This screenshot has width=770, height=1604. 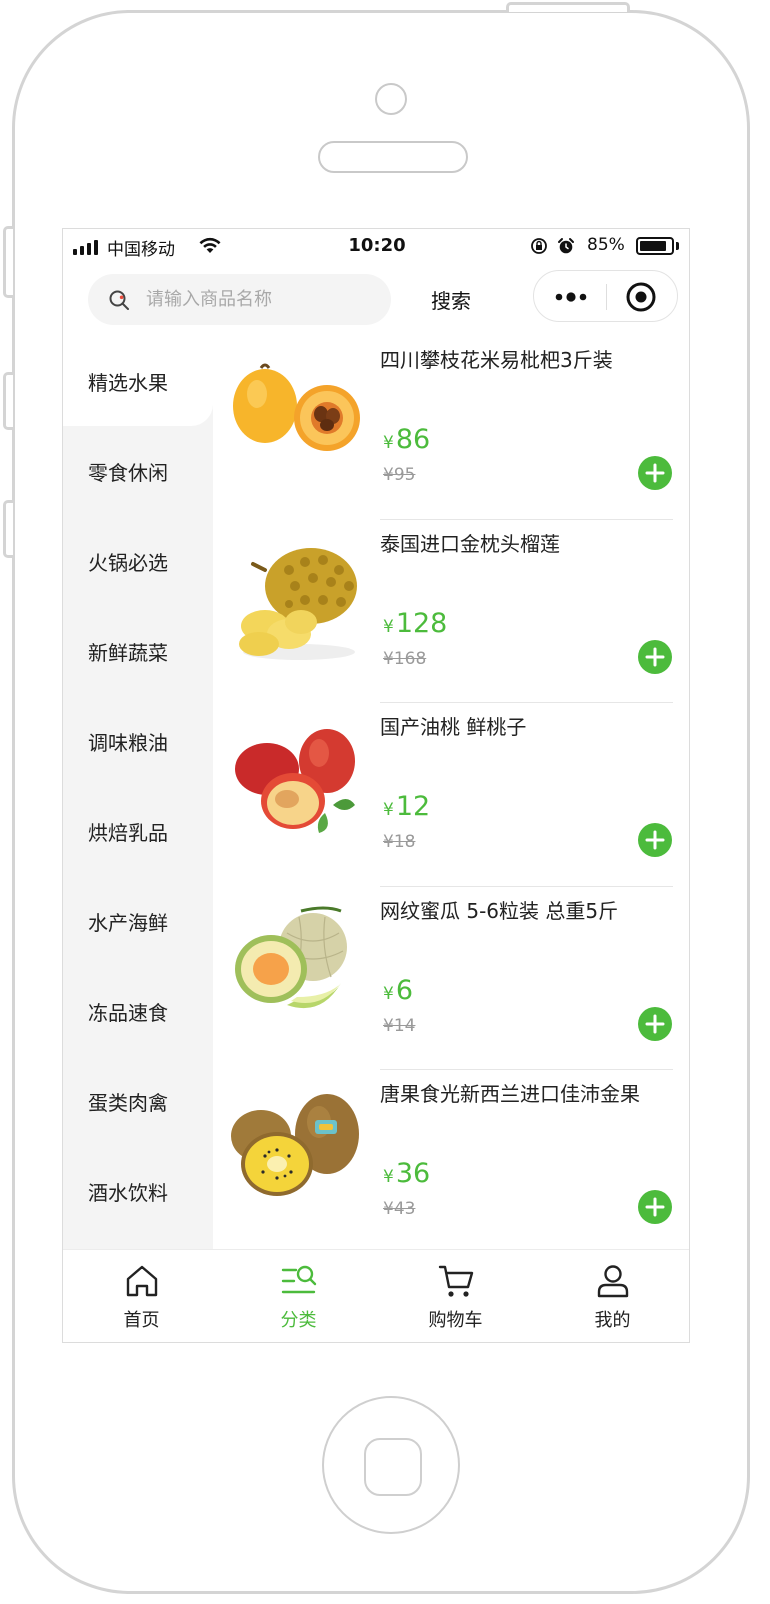 I want to click on volume-down-button, so click(x=8, y=529).